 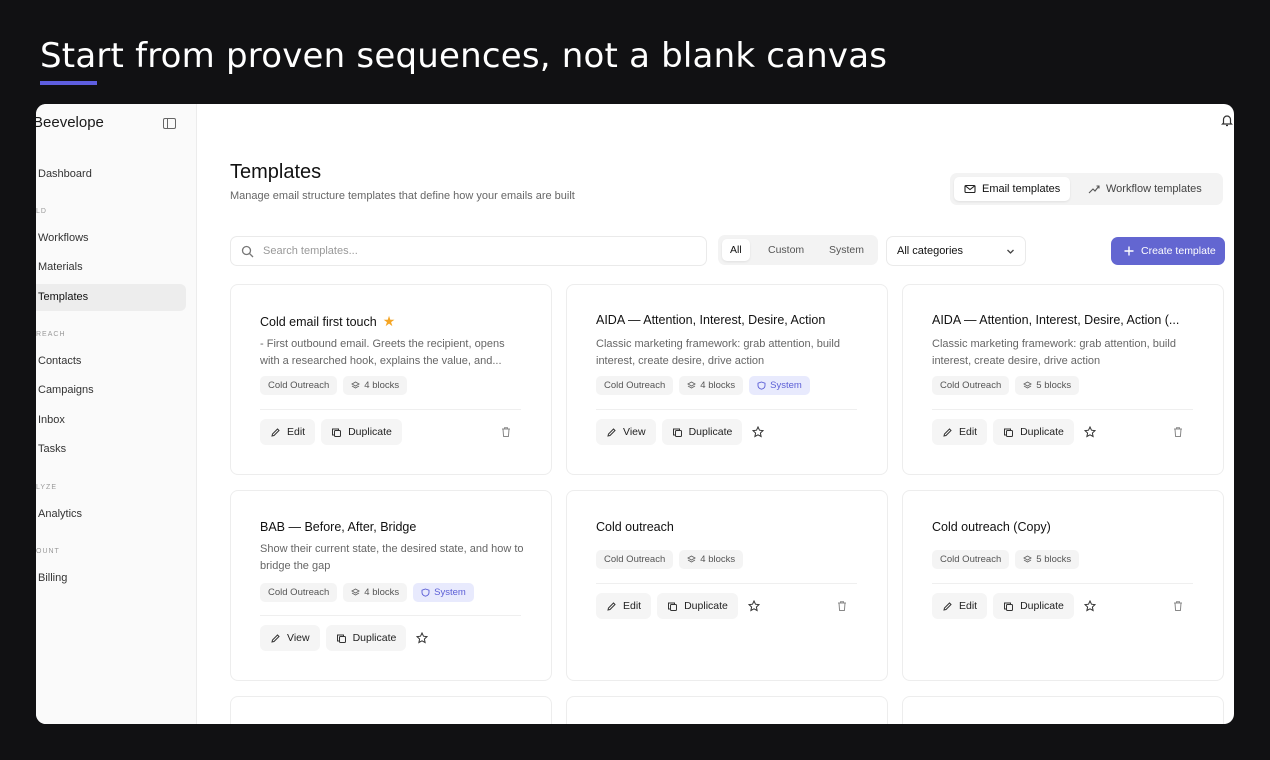 I want to click on tab-email-templates: Email templates, so click(x=1012, y=189).